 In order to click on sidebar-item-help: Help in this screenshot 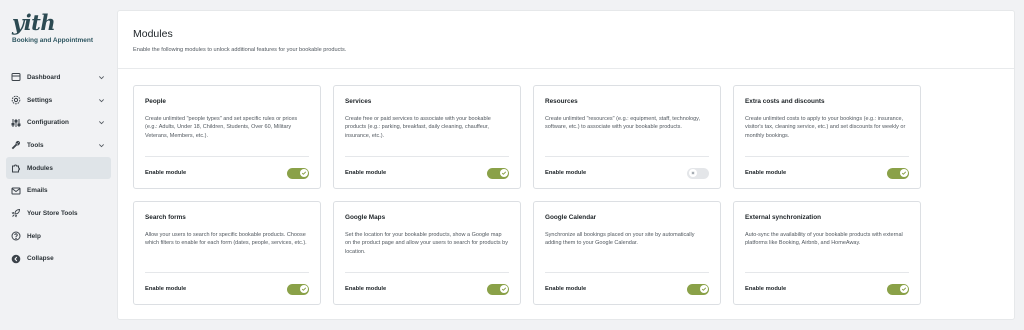, I will do `click(58, 236)`.